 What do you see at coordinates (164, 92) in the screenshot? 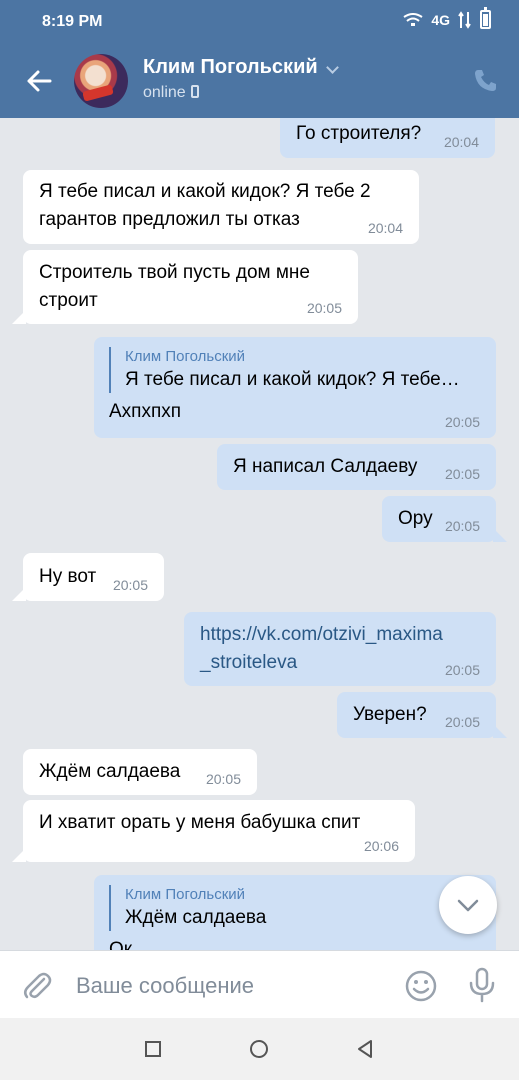
I see `presence-text: online` at bounding box center [164, 92].